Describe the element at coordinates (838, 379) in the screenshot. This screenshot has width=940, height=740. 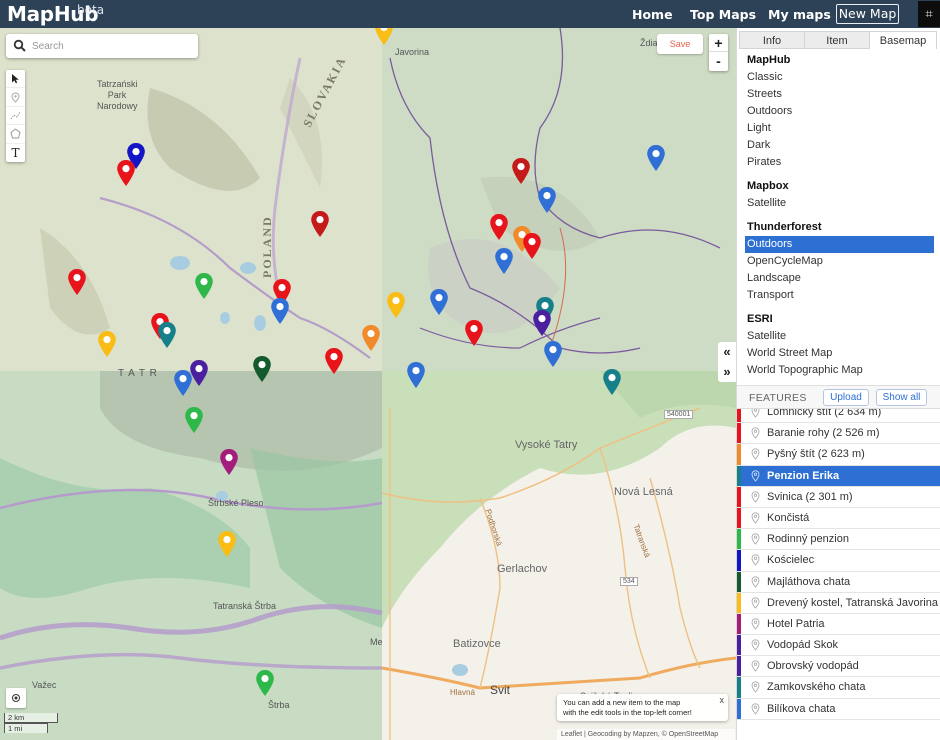
I see `basemap-option: National Geographic World Map` at that location.